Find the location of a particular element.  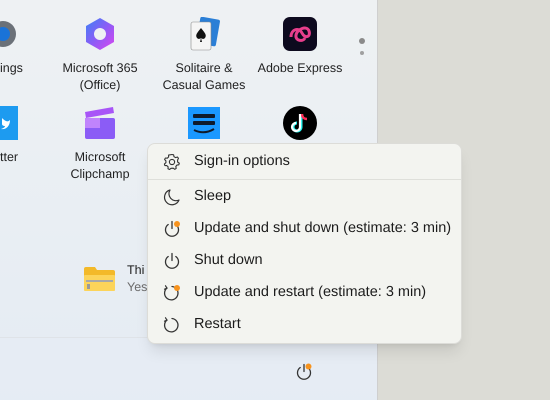

bird-logo-icon is located at coordinates (9, 123).